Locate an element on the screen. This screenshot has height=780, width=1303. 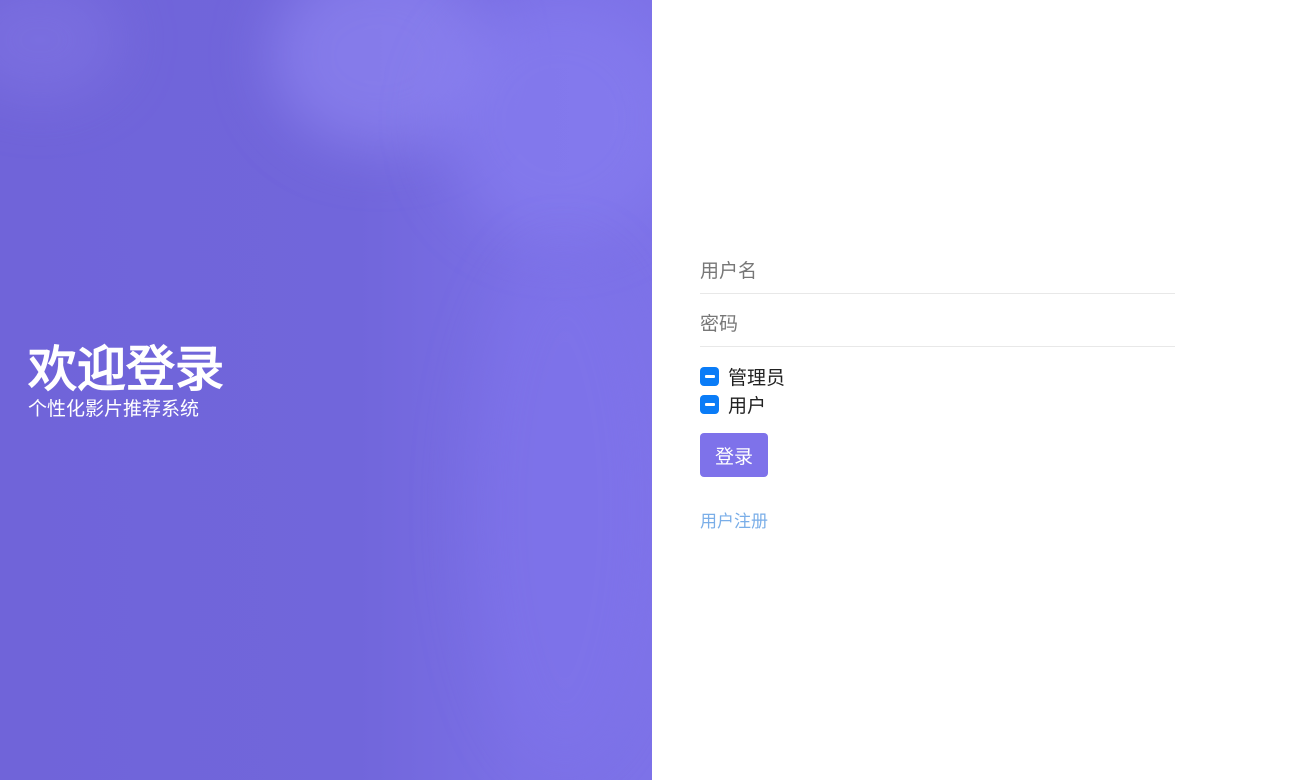
login-button: 登录 is located at coordinates (734, 455).